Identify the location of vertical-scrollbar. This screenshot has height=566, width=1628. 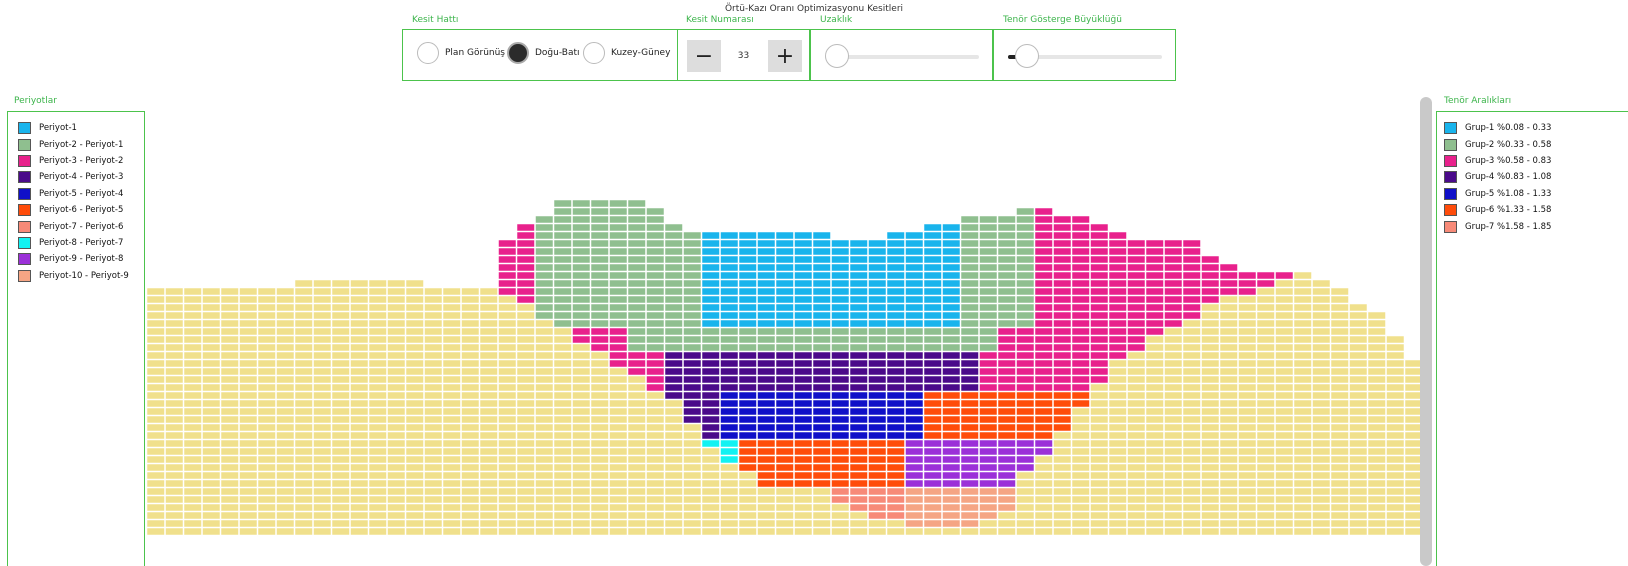
(1426, 331).